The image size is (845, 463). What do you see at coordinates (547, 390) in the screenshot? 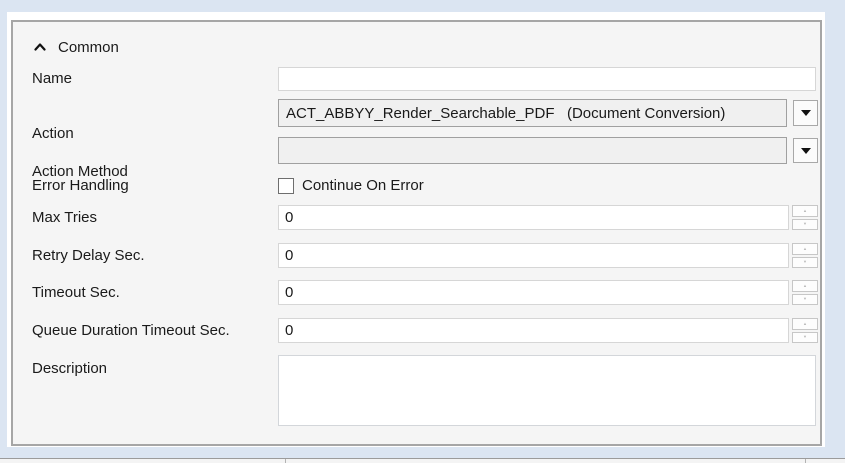
I see `description-textarea` at bounding box center [547, 390].